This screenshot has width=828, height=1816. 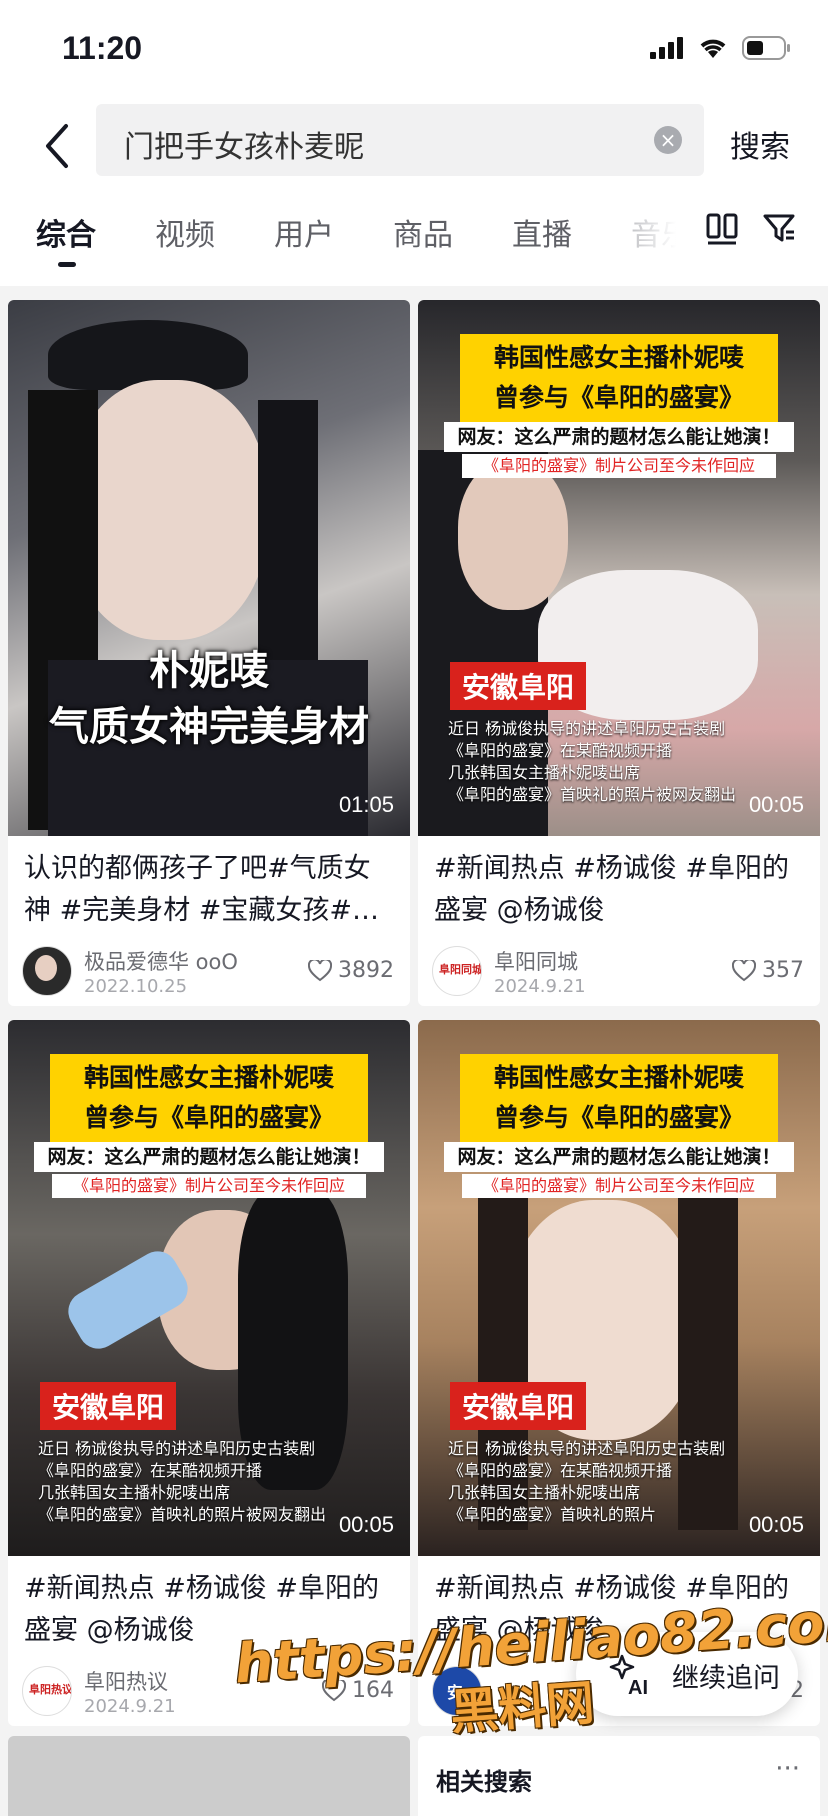 What do you see at coordinates (619, 1776) in the screenshot?
I see `related-searches: 相关搜索 ···` at bounding box center [619, 1776].